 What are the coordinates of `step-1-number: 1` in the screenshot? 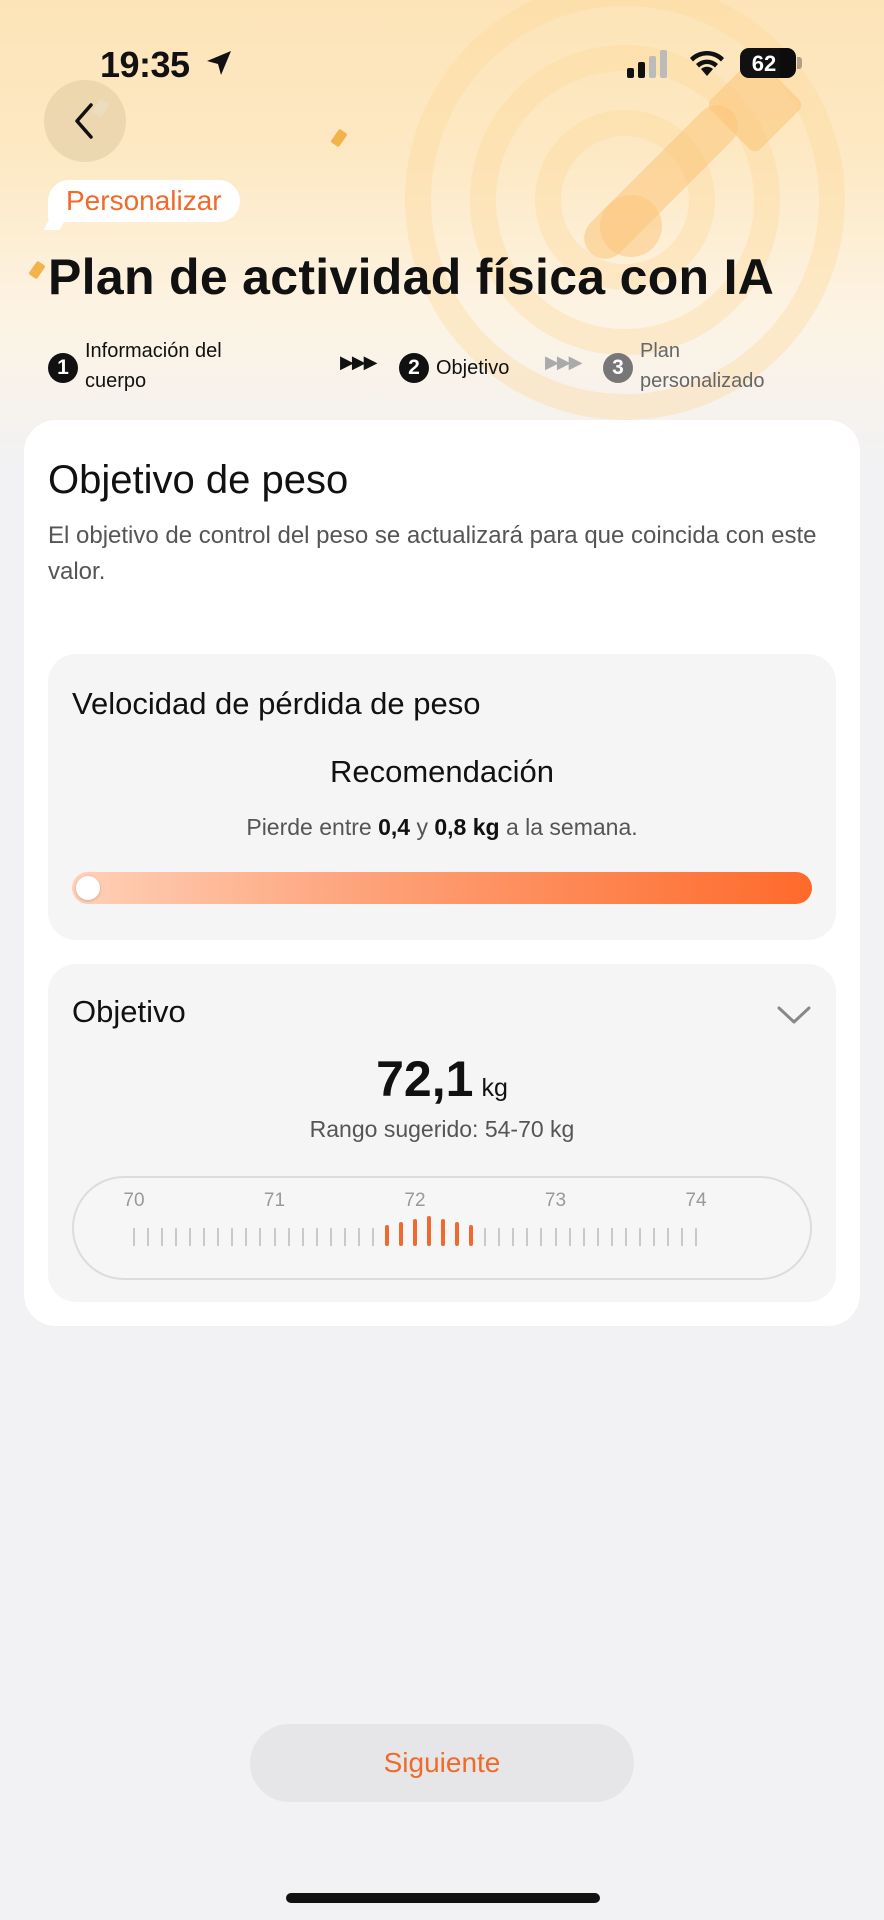 It's located at (63, 368).